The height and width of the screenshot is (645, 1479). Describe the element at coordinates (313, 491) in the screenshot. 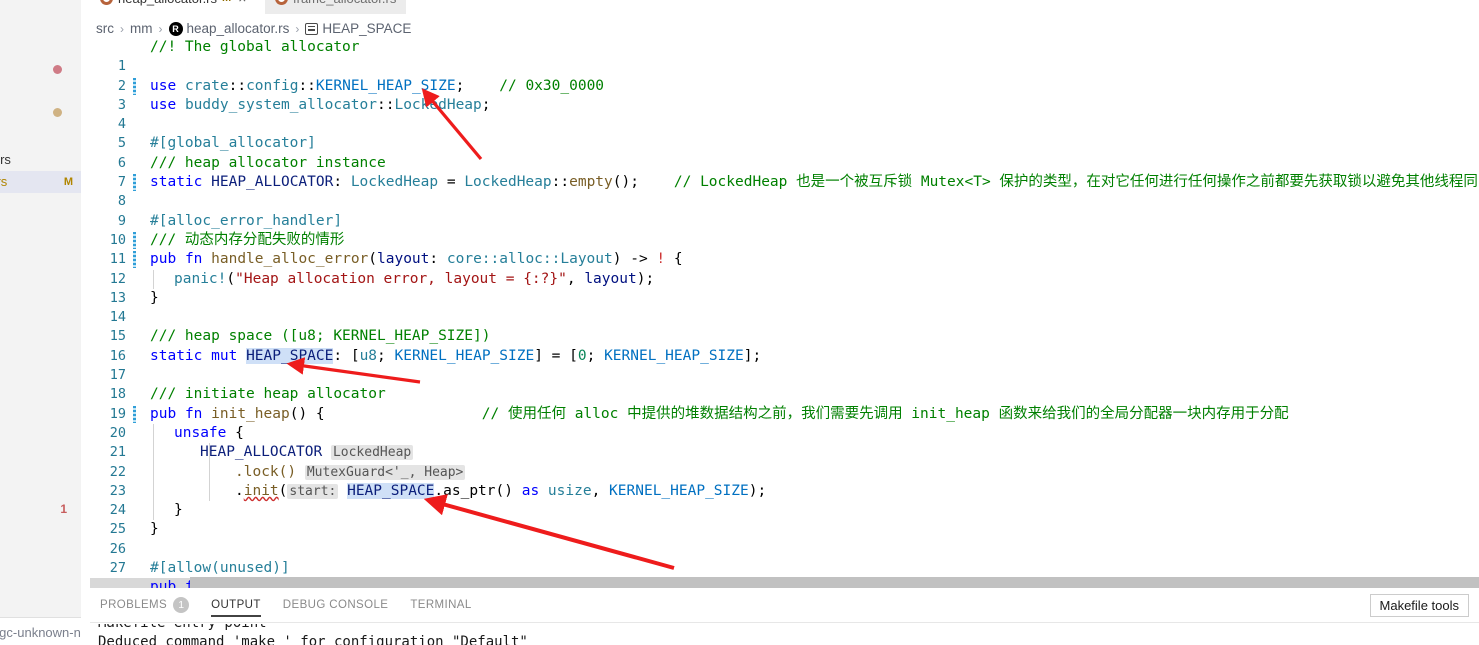

I see `inlay-hint-param: start:` at that location.